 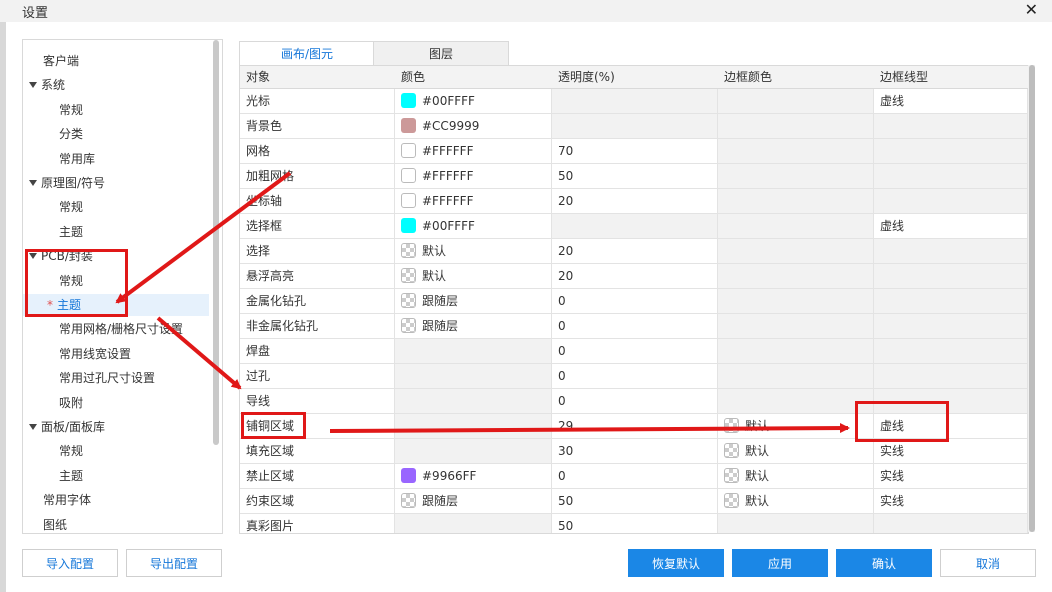 I want to click on cell-opacity, so click(x=635, y=101).